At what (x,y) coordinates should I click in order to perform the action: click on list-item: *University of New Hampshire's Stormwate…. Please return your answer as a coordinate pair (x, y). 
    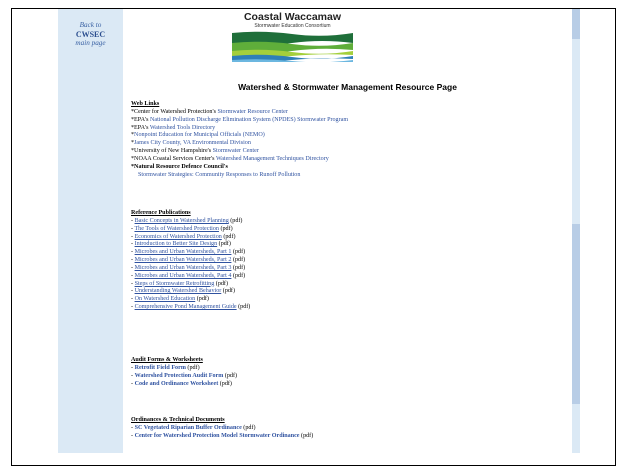
    Looking at the image, I should click on (239, 152).